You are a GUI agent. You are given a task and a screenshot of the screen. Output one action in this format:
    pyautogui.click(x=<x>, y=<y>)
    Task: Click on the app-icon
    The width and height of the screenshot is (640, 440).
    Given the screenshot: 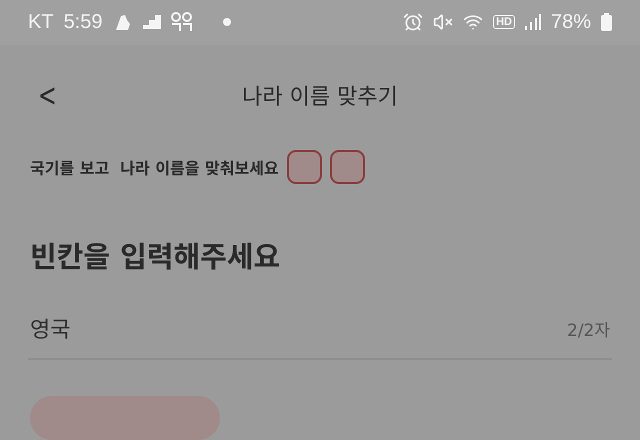 What is the action you would take?
    pyautogui.click(x=181, y=22)
    